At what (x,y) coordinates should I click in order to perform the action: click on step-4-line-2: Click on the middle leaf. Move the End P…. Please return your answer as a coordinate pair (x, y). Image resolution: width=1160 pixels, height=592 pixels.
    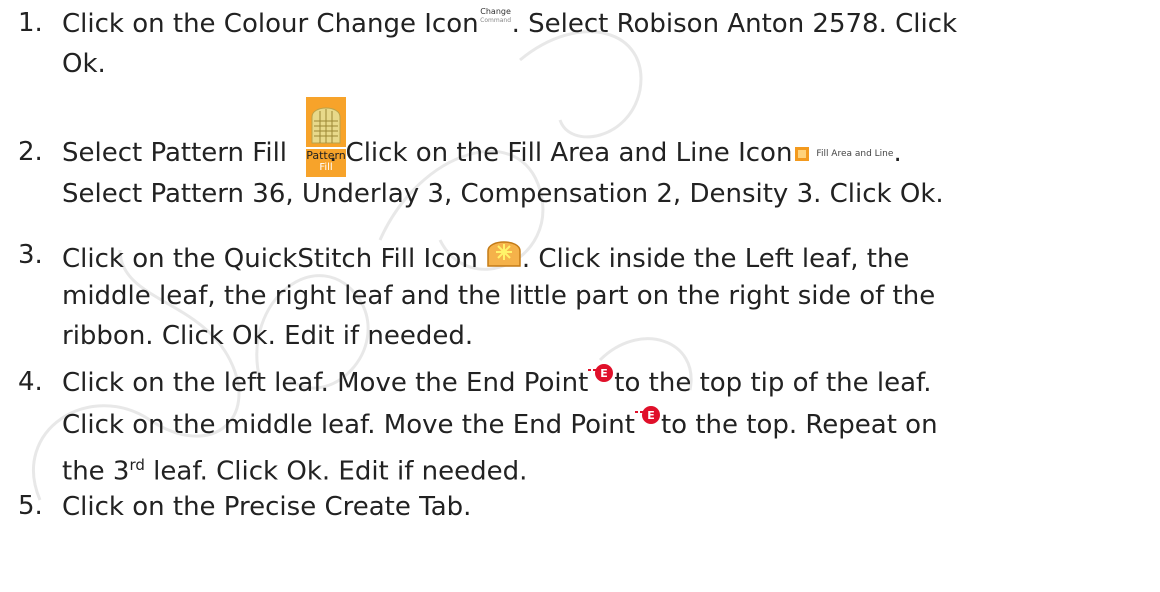
    Looking at the image, I should click on (500, 424).